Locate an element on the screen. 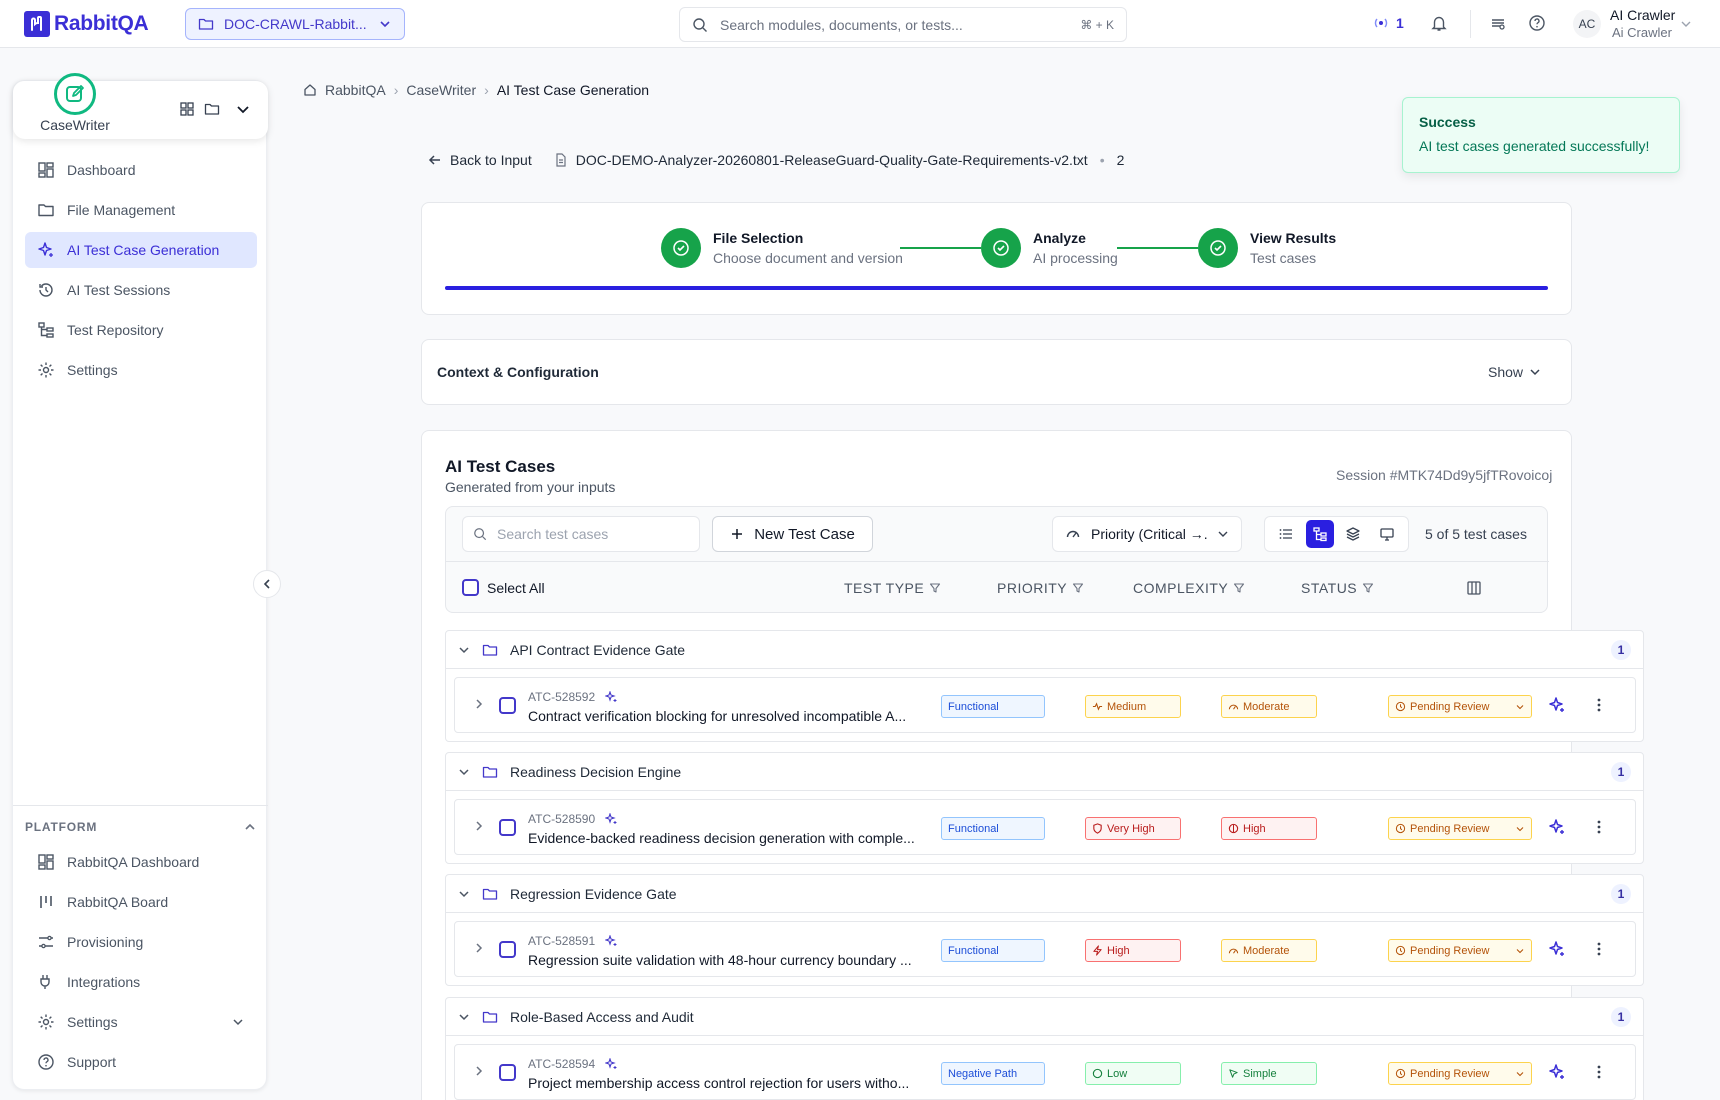 Image resolution: width=1720 pixels, height=1100 pixels. sidebar-item-ai-test-sessions: AI Test Sessions is located at coordinates (141, 290).